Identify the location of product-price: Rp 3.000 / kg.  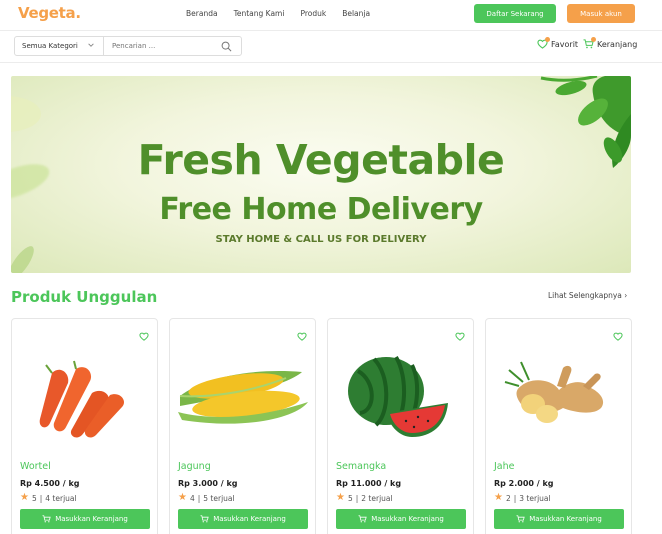
(208, 483).